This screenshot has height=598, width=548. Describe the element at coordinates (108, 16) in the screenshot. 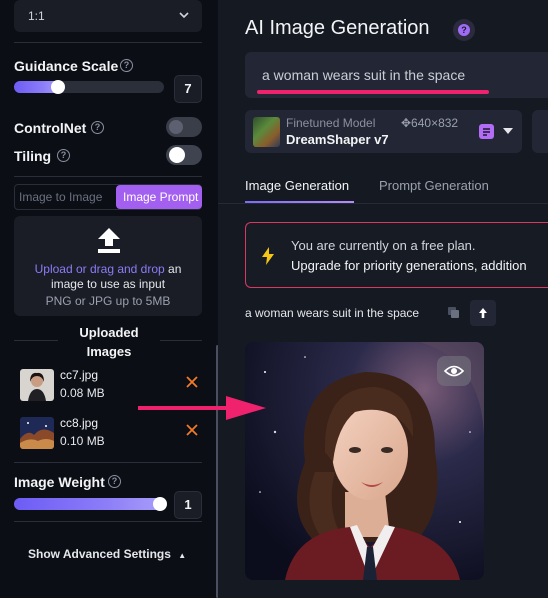

I see `aspect-ratio-select: 1:1` at that location.